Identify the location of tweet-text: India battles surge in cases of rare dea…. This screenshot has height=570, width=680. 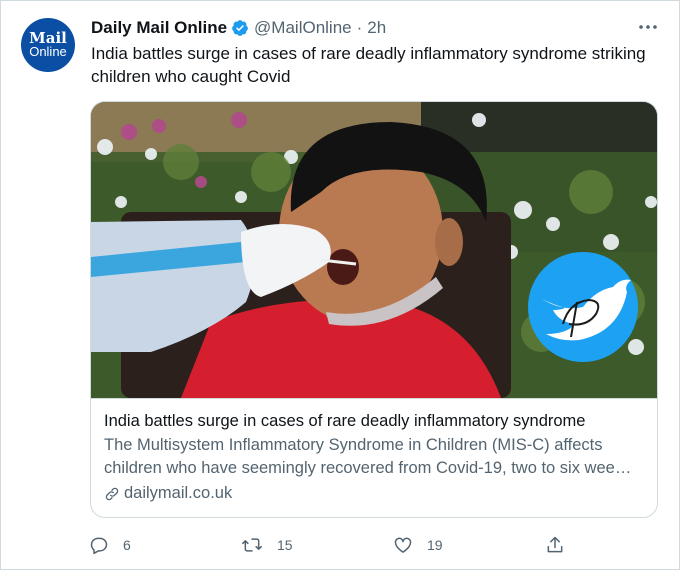
(368, 65).